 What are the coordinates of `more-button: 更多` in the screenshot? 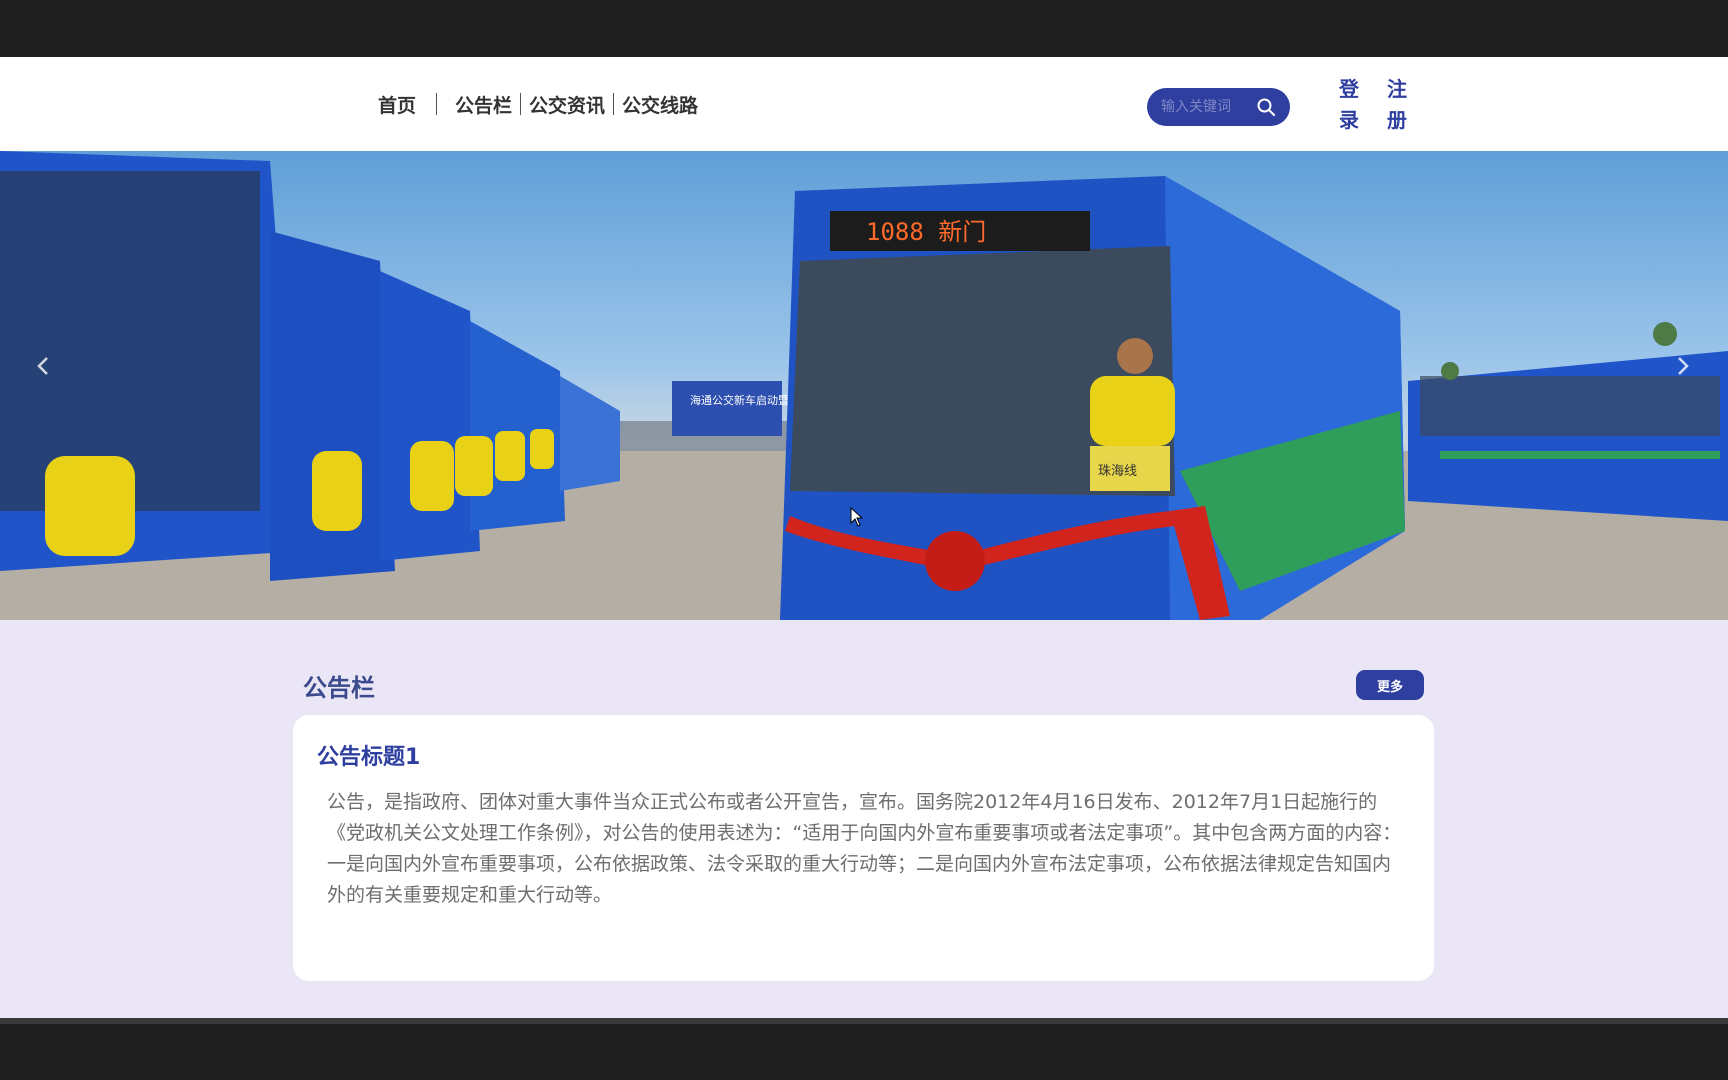 It's located at (1390, 685).